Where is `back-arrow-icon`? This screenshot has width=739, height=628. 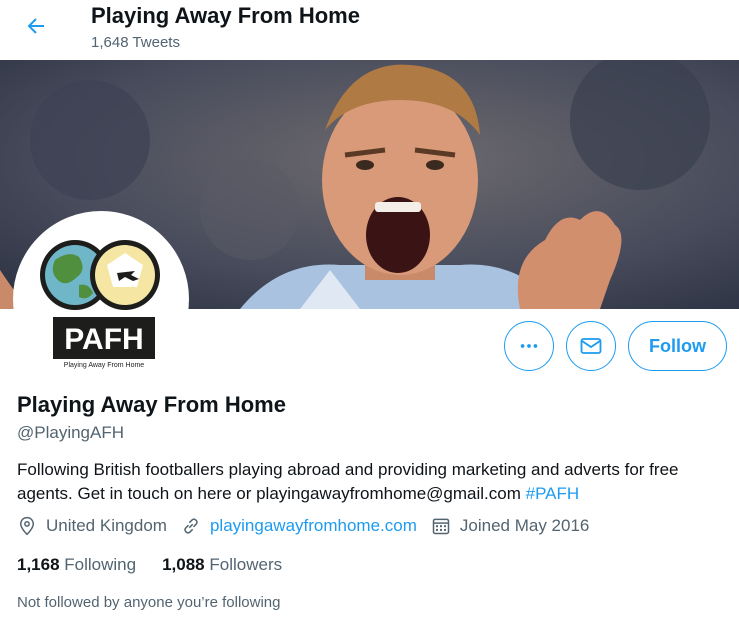
back-arrow-icon is located at coordinates (35, 26).